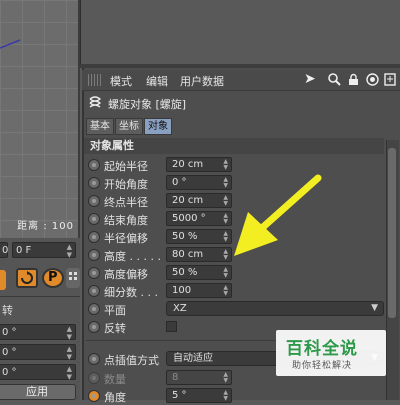  Describe the element at coordinates (115, 397) in the screenshot. I see `param-label: 角度` at that location.